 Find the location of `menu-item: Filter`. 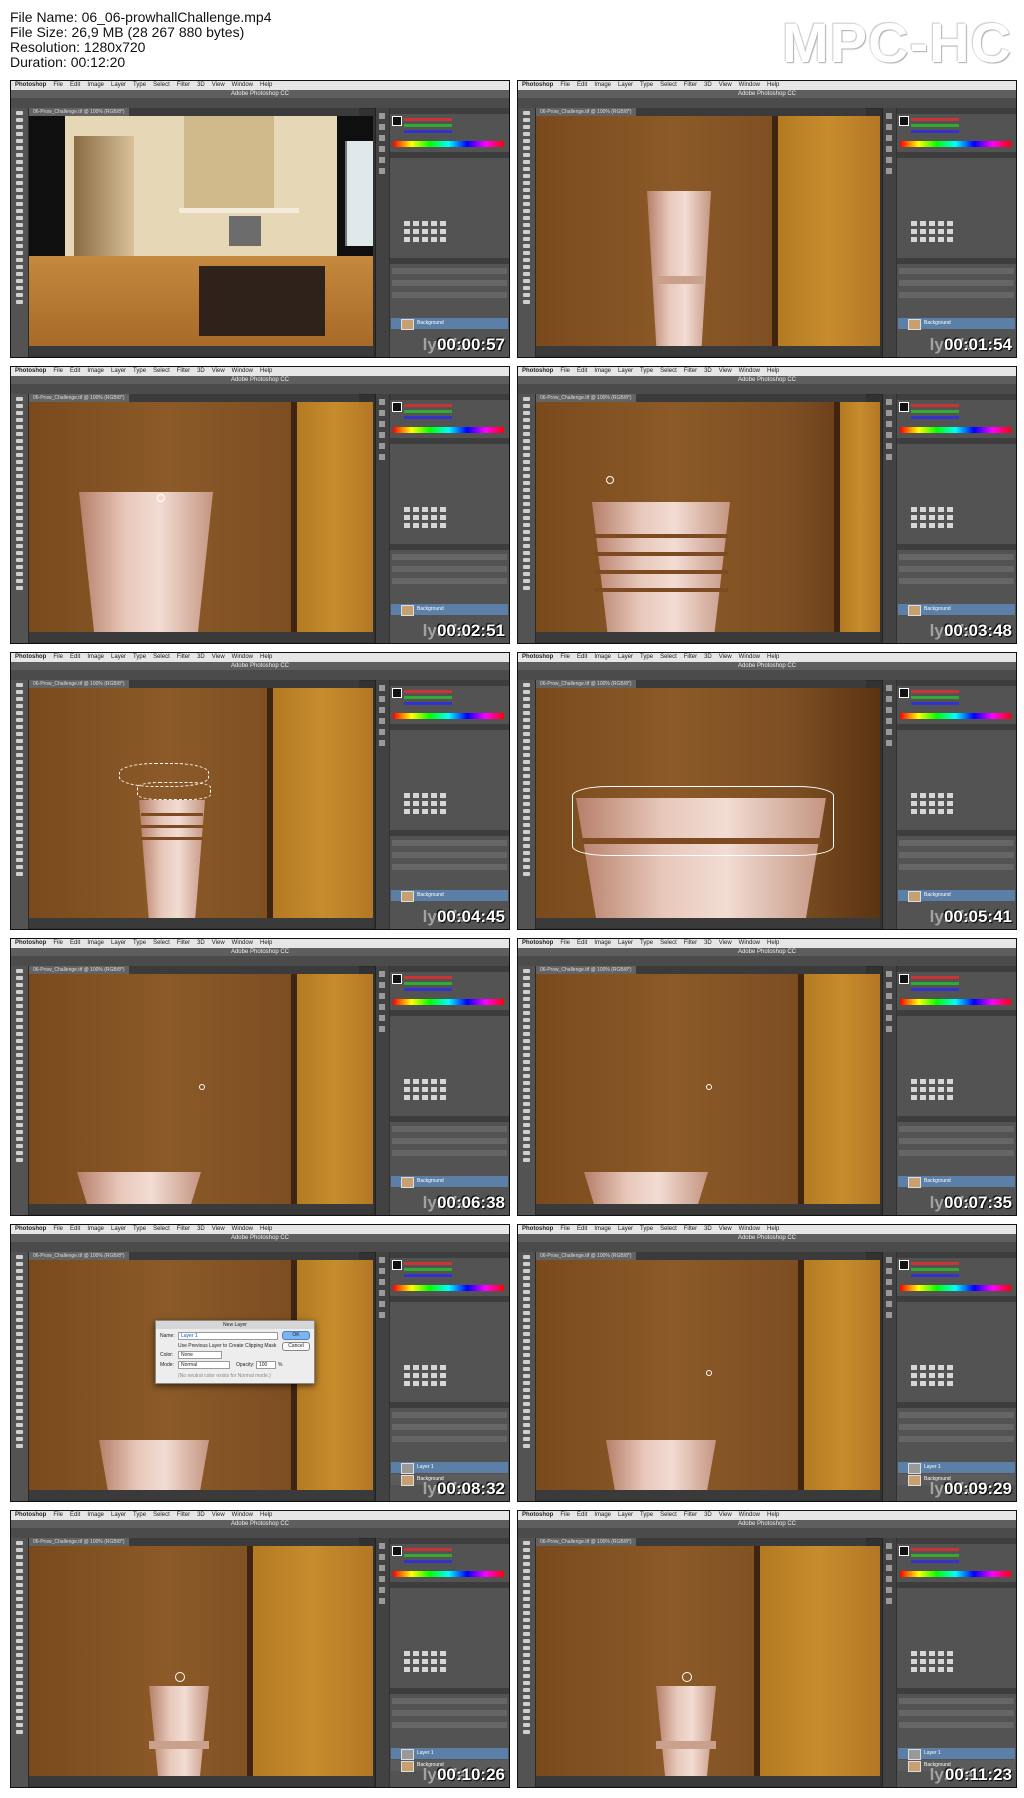

menu-item: Filter is located at coordinates (690, 371).